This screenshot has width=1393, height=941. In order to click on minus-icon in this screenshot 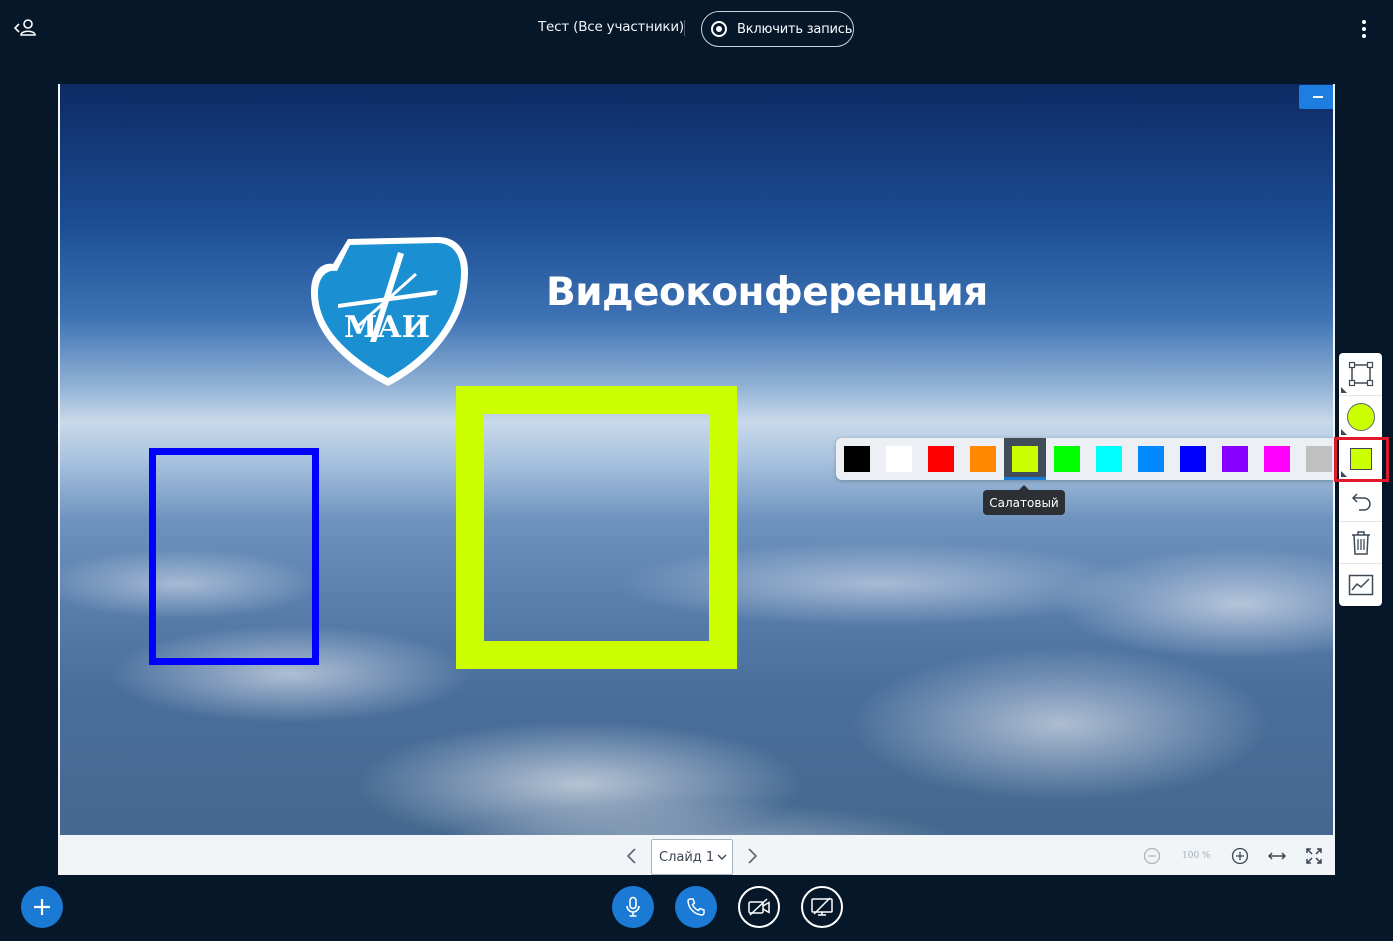, I will do `click(1317, 97)`.